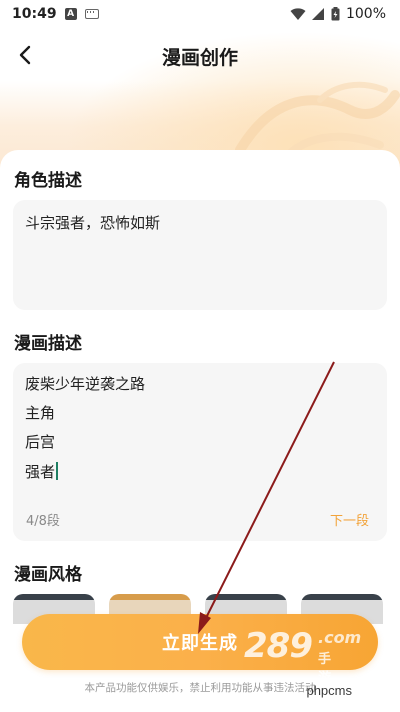  Describe the element at coordinates (200, 14) in the screenshot. I see `status-bar: 10:49 A 100%` at that location.